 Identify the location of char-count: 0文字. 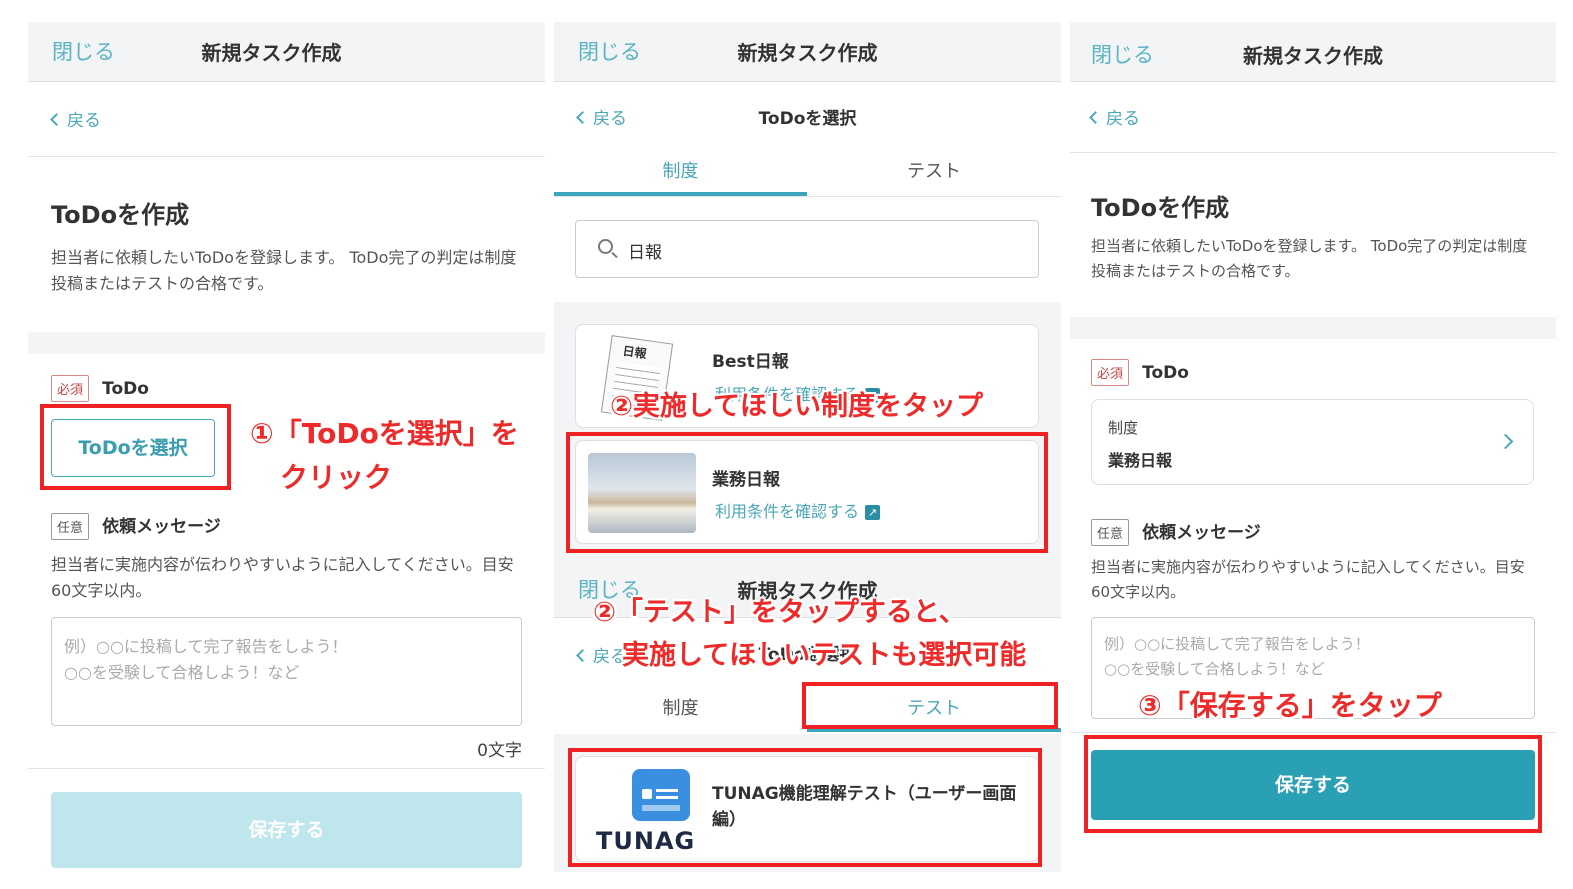
(499, 751).